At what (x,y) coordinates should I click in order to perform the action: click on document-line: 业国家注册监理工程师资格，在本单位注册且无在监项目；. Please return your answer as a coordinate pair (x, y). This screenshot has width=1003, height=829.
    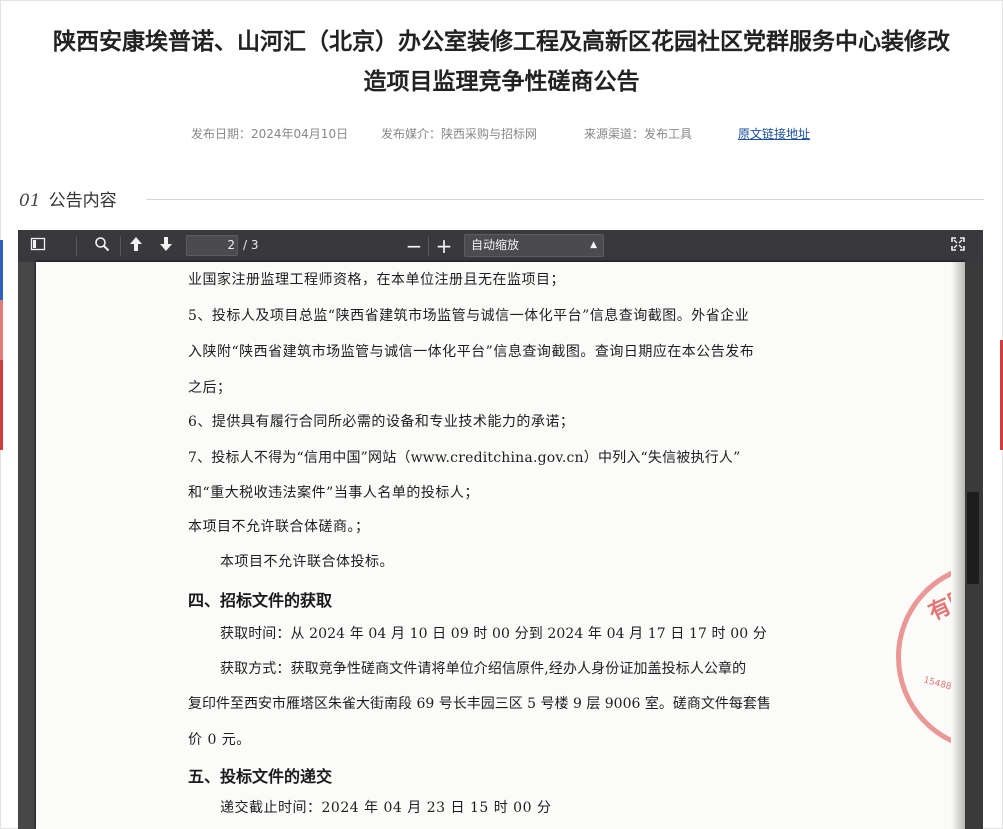
    Looking at the image, I should click on (376, 280).